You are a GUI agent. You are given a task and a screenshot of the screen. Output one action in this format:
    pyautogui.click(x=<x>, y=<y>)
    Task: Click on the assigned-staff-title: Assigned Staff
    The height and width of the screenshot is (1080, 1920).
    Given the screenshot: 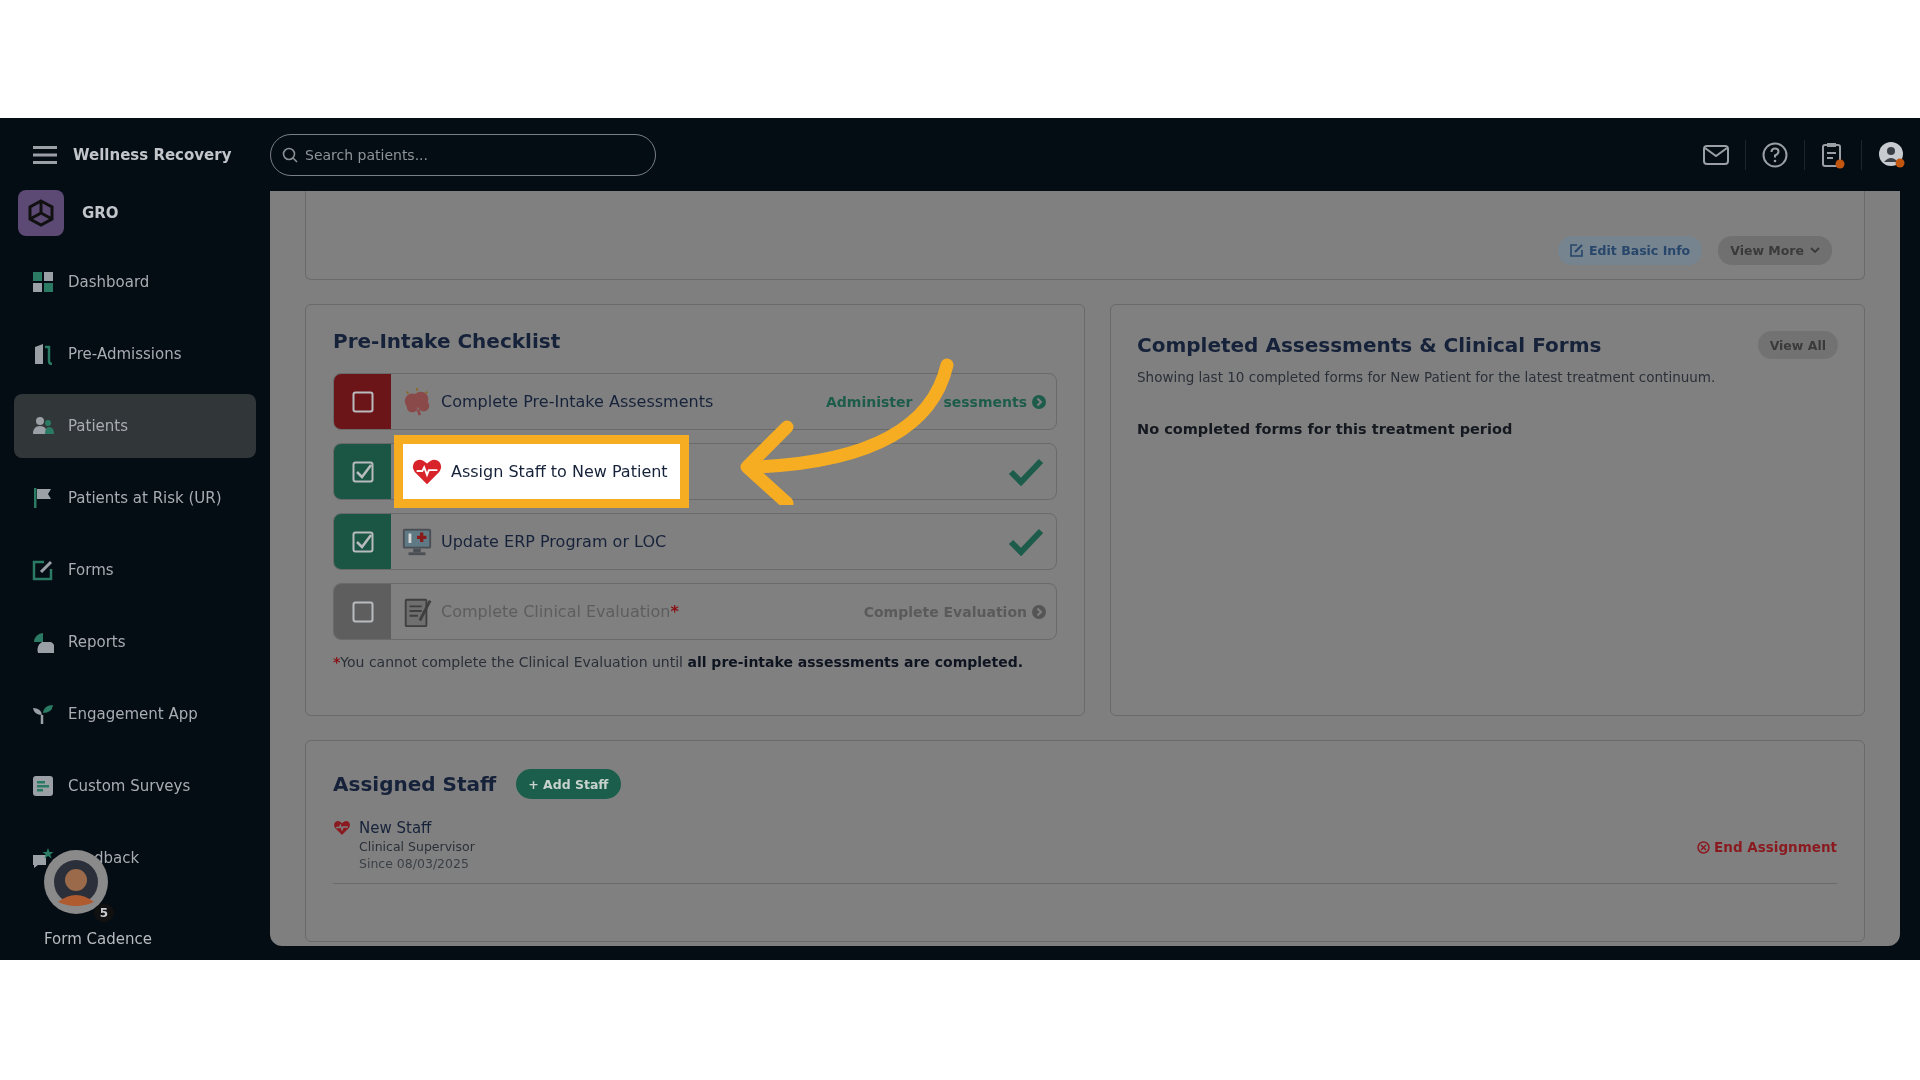 What is the action you would take?
    pyautogui.click(x=415, y=784)
    